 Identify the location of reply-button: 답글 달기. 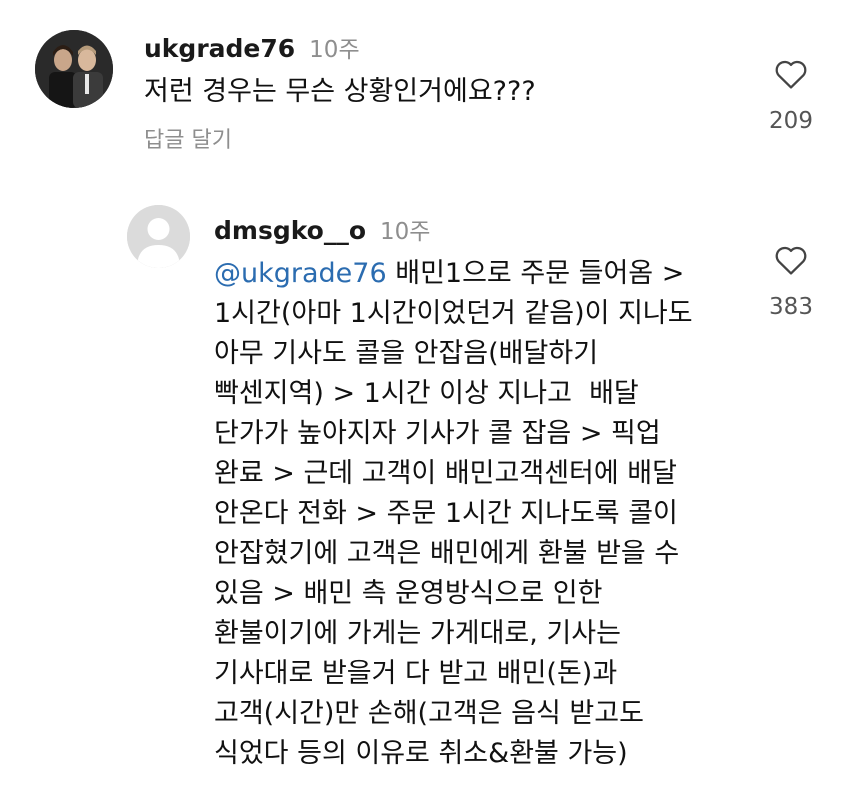
(188, 138).